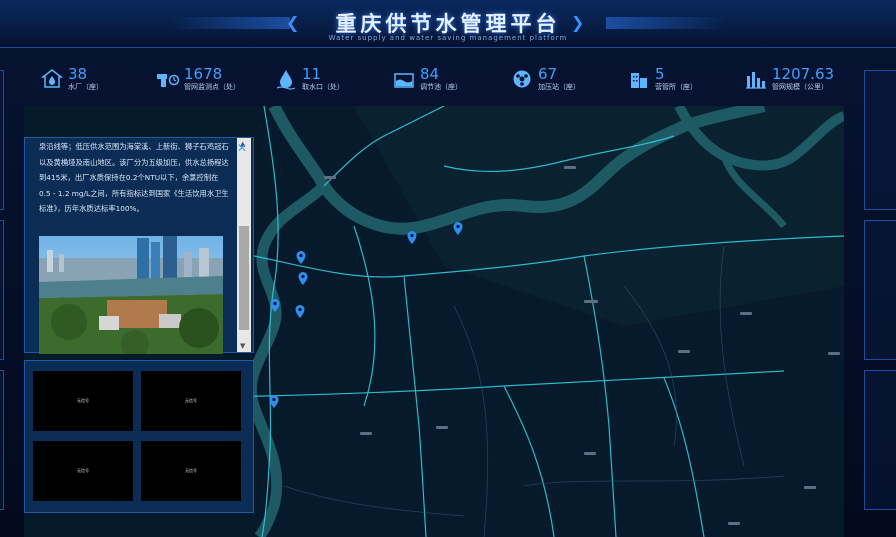 The width and height of the screenshot is (896, 537). What do you see at coordinates (756, 79) in the screenshot?
I see `network-scale-icon` at bounding box center [756, 79].